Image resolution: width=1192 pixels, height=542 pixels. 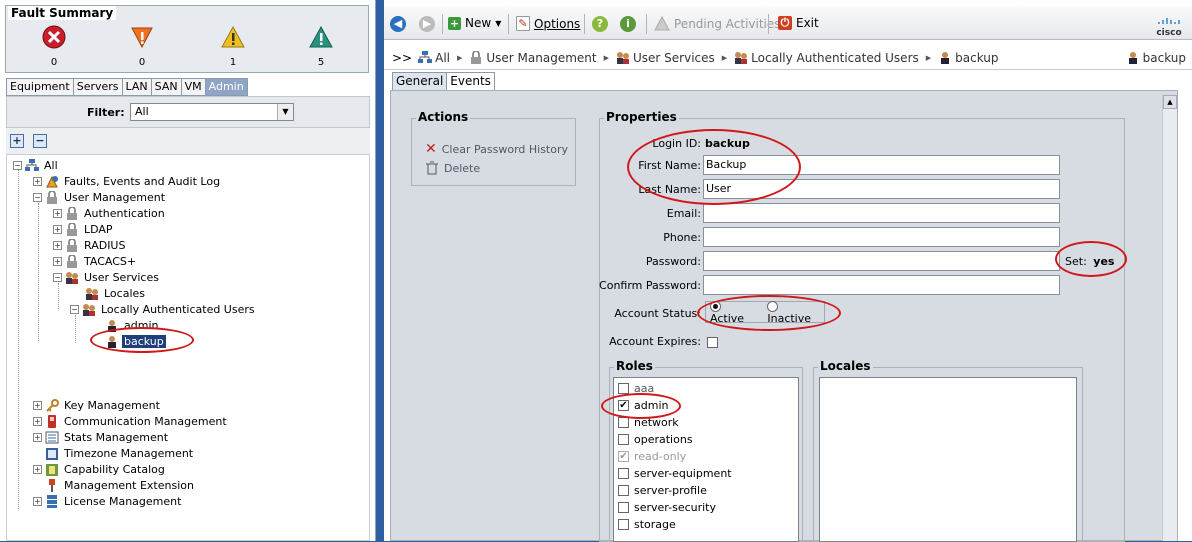 I want to click on fault-warning: 5, so click(x=321, y=46).